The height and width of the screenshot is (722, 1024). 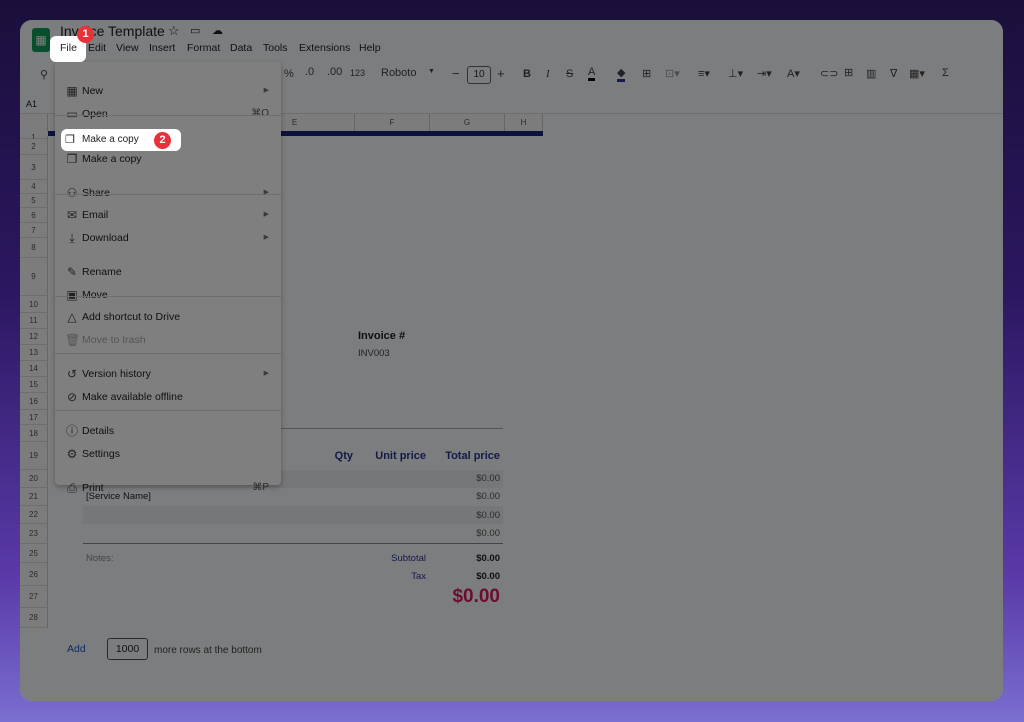 I want to click on step-badge-2: 2, so click(x=162, y=140).